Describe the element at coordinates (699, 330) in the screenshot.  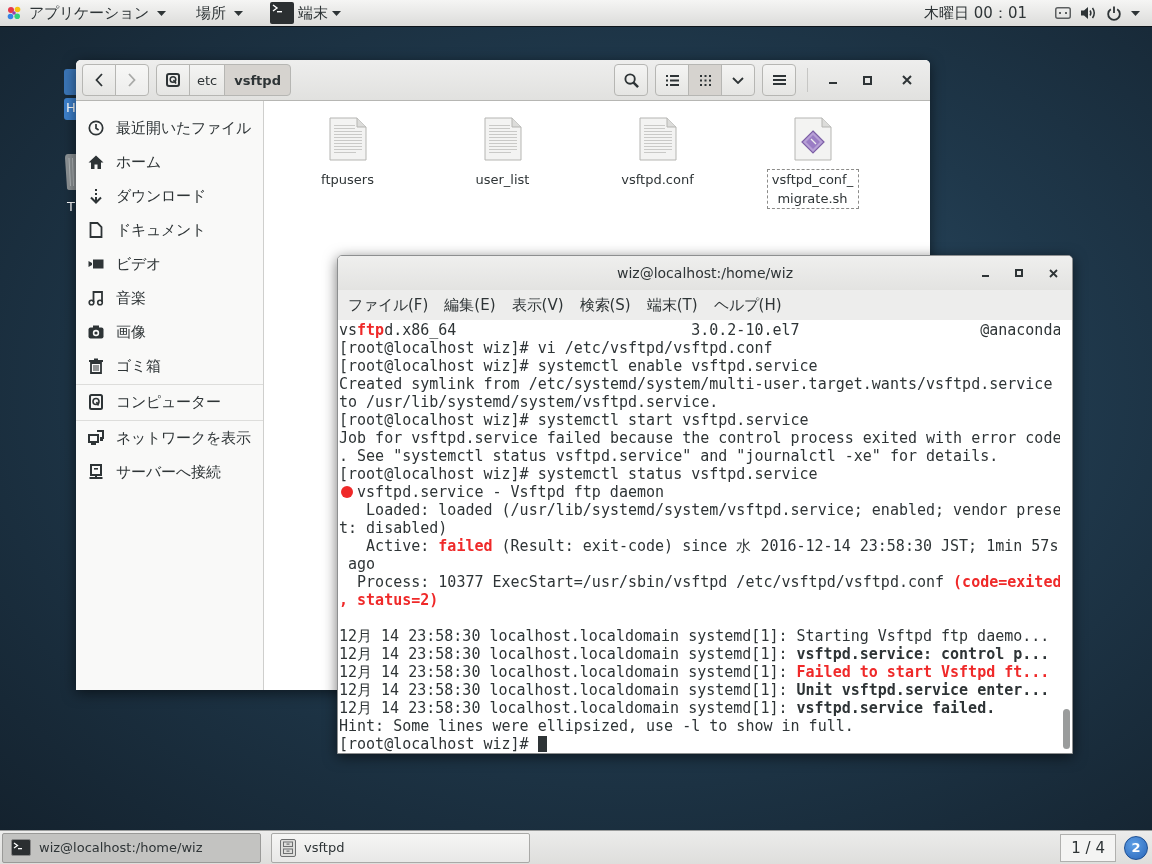
I see `terminal-line: vsftpd.x86_64 3.0.2-10.el7 @anaconda` at that location.